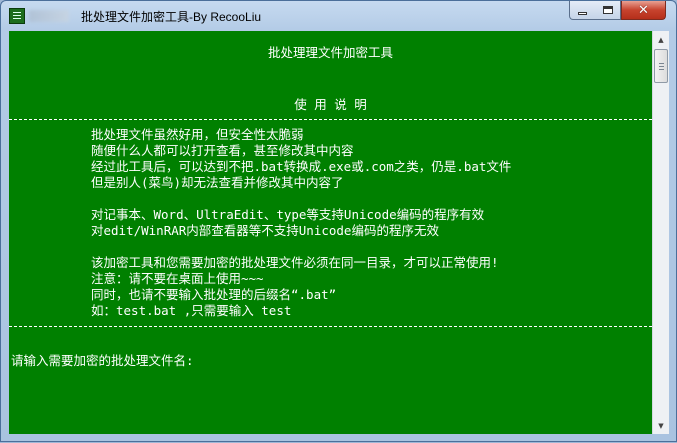 The width and height of the screenshot is (677, 443). I want to click on close-icon: ✕, so click(643, 10).